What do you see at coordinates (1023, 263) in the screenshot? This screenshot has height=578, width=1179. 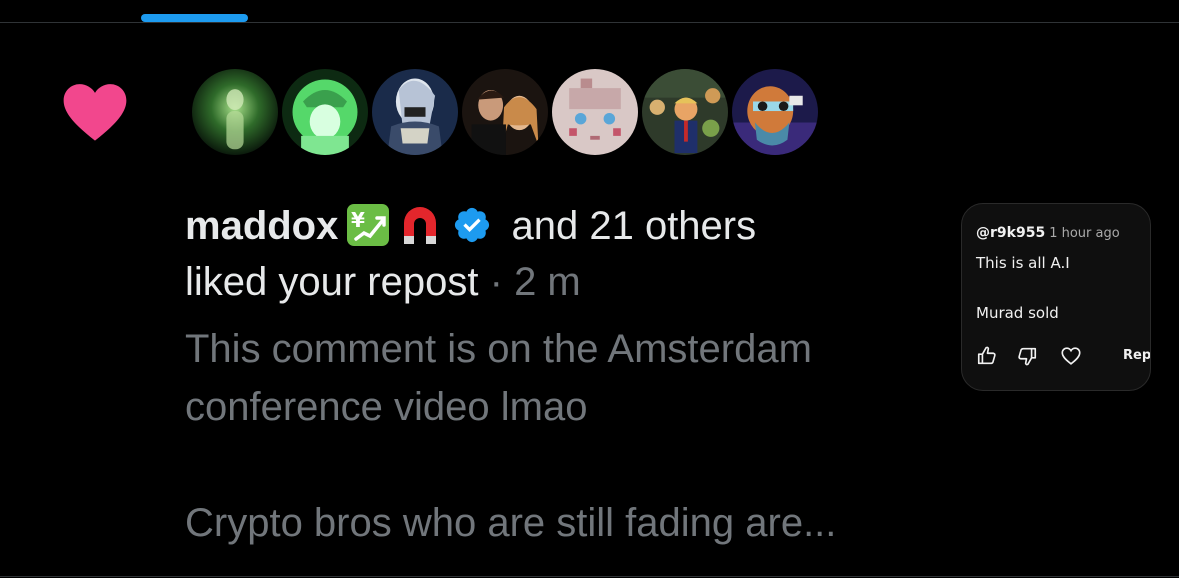 I see `comment-line: This is all A.I` at bounding box center [1023, 263].